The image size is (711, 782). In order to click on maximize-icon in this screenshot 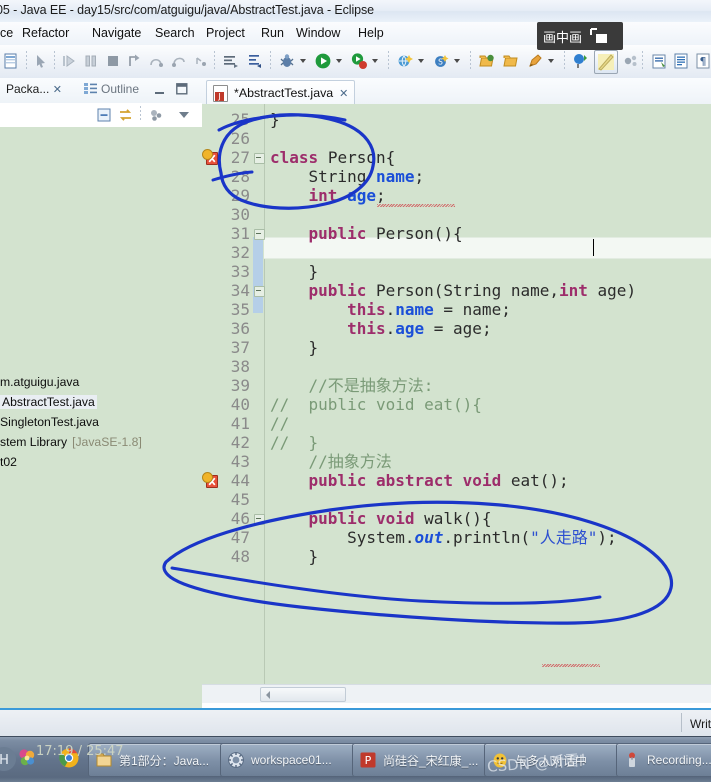, I will do `click(182, 89)`.